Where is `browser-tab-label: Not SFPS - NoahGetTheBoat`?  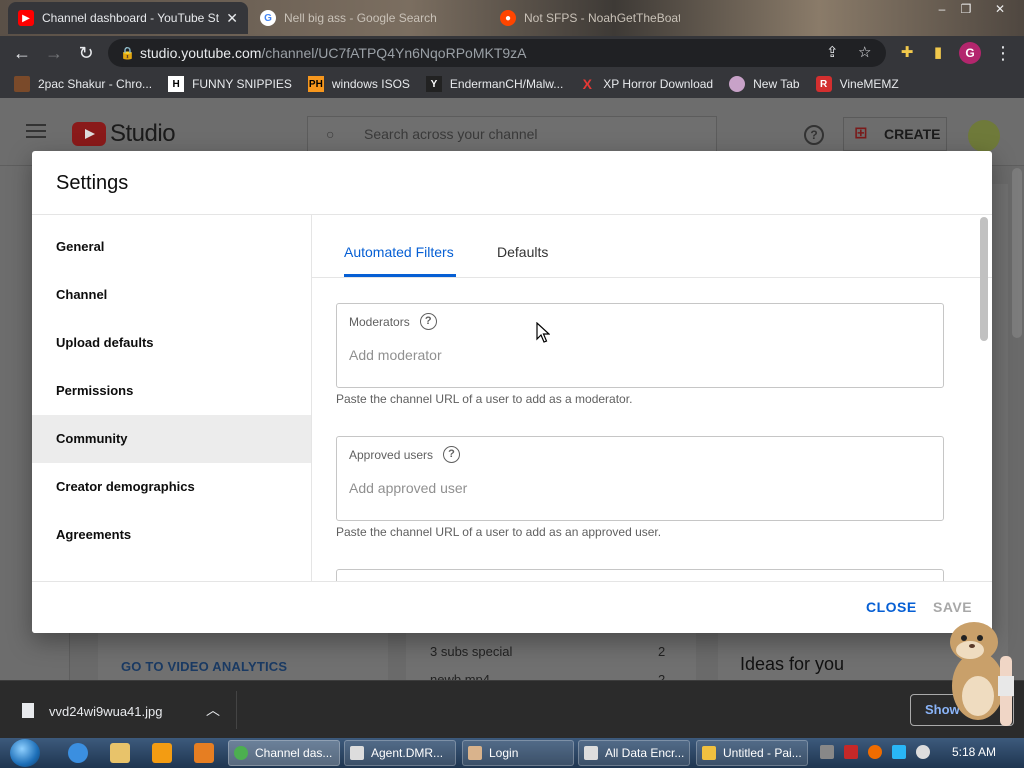
browser-tab-label: Not SFPS - NoahGetTheBoat is located at coordinates (602, 18).